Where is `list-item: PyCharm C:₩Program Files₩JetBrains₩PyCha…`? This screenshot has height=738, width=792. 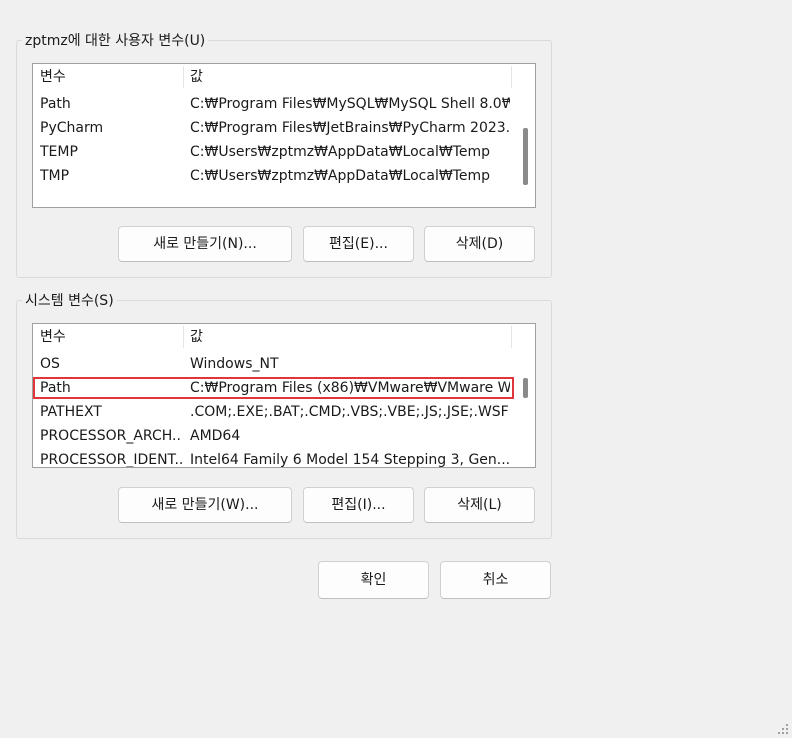
list-item: PyCharm C:₩Program Files₩JetBrains₩PyCha… is located at coordinates (273, 128).